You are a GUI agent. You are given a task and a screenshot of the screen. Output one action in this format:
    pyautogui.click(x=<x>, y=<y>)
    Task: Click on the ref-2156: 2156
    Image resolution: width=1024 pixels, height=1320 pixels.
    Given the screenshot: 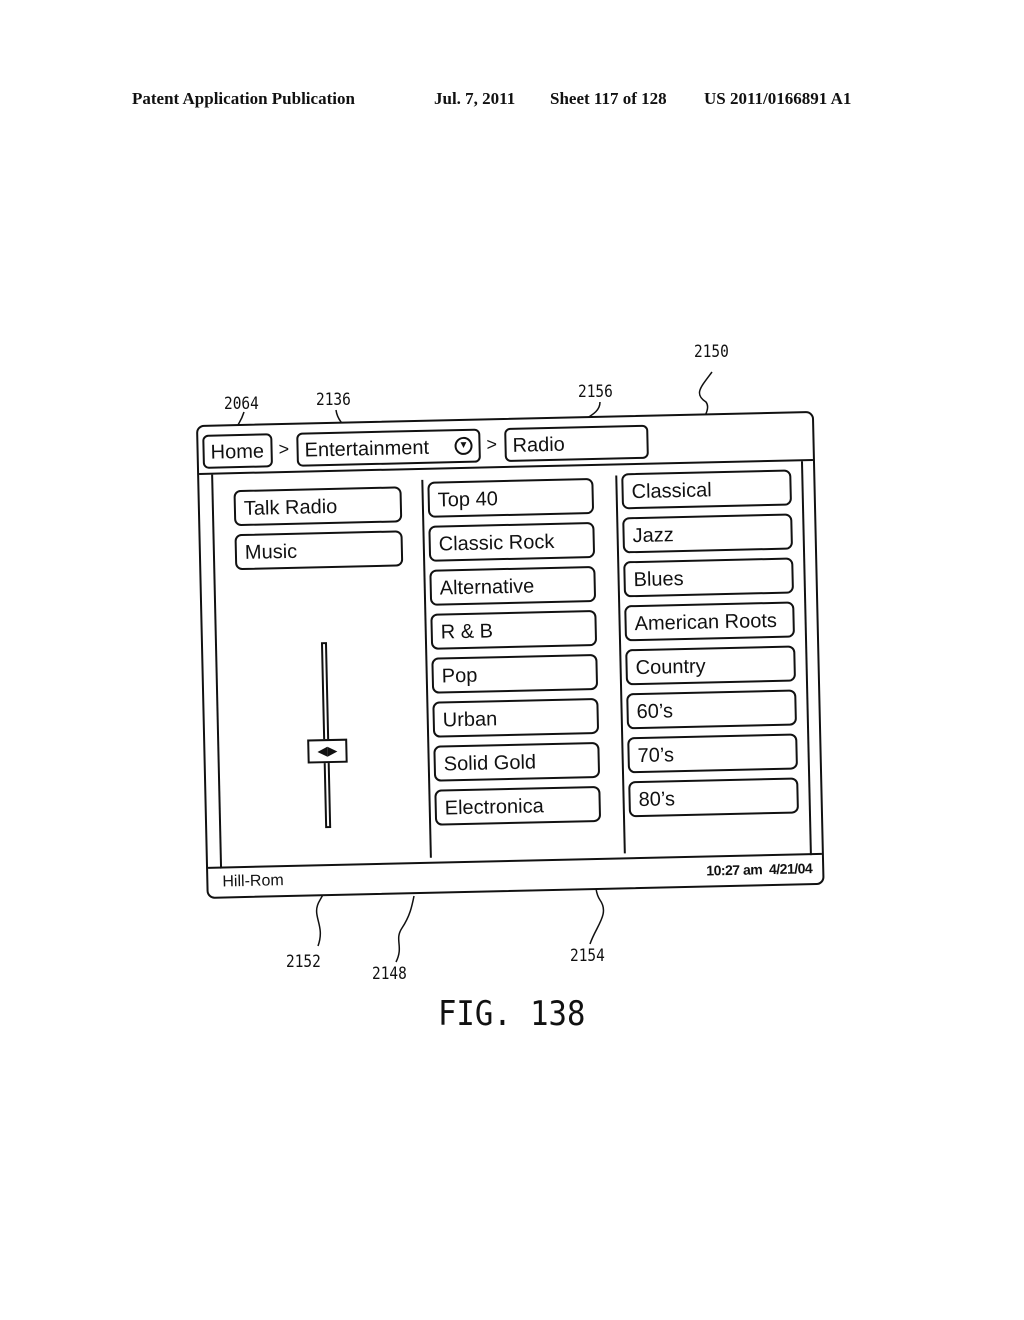 What is the action you would take?
    pyautogui.click(x=595, y=392)
    